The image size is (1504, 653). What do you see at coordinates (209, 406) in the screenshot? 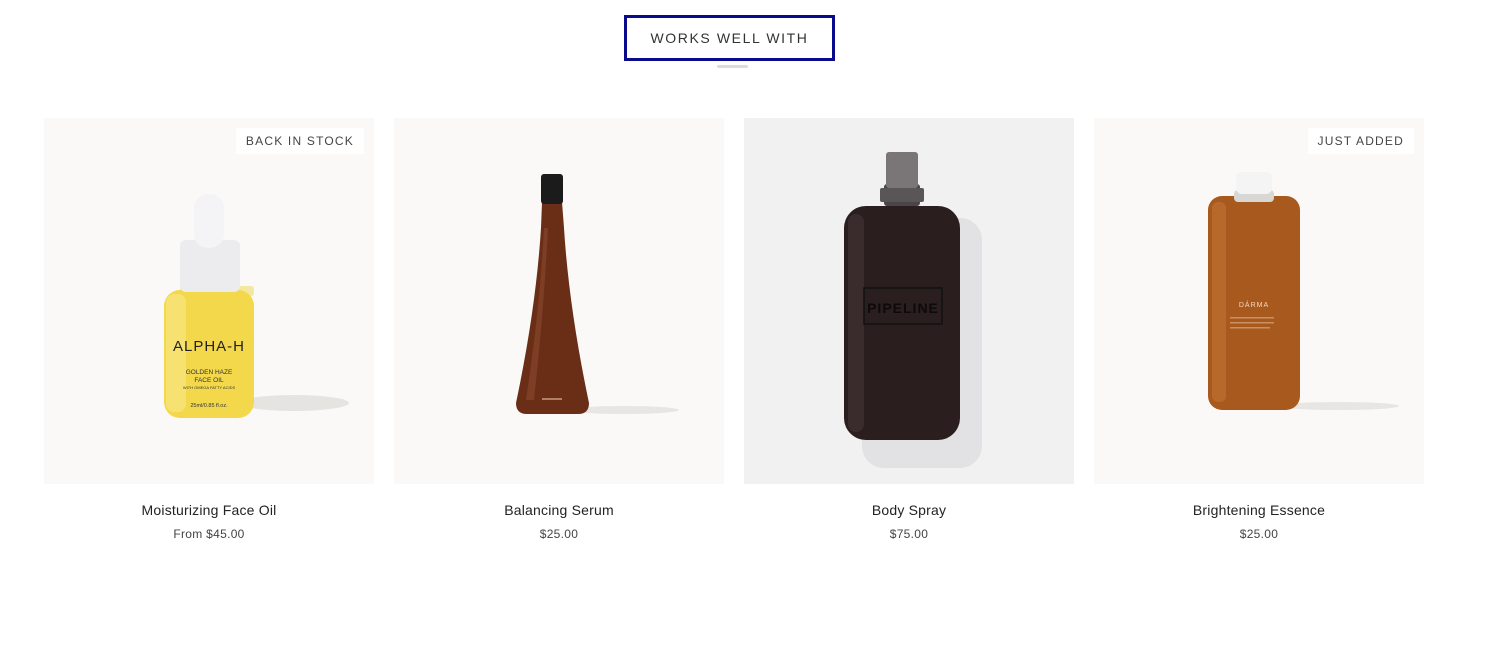
I see `bottle-label-line: 25ml/0.85 fl.oz.` at bounding box center [209, 406].